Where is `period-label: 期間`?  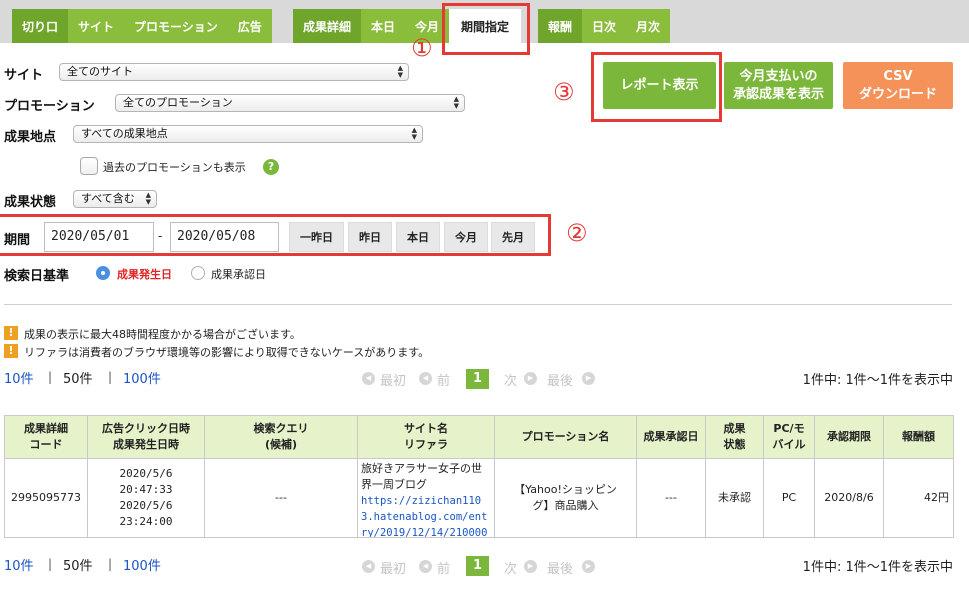 period-label: 期間 is located at coordinates (17, 240).